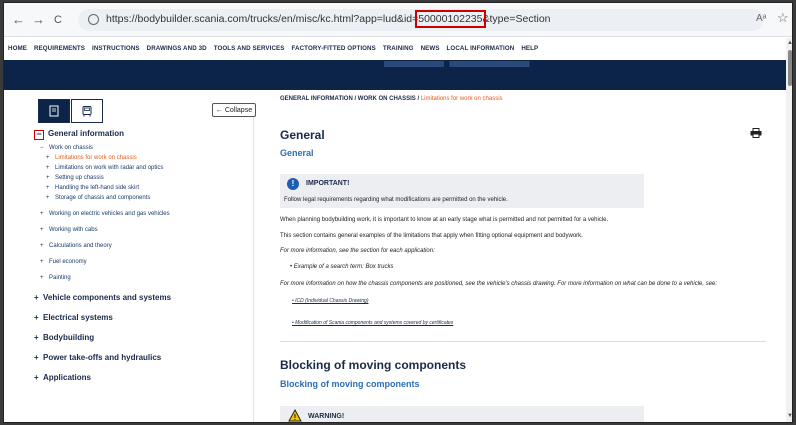 The height and width of the screenshot is (425, 796). I want to click on tree-section: + Applications, so click(62, 377).